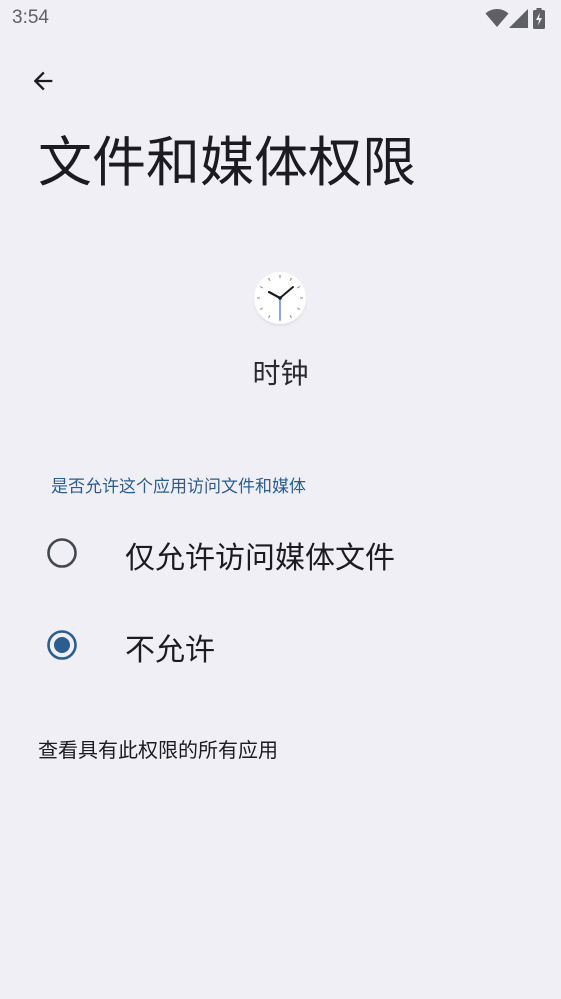 This screenshot has height=999, width=561. Describe the element at coordinates (280, 298) in the screenshot. I see `clock-icon` at that location.